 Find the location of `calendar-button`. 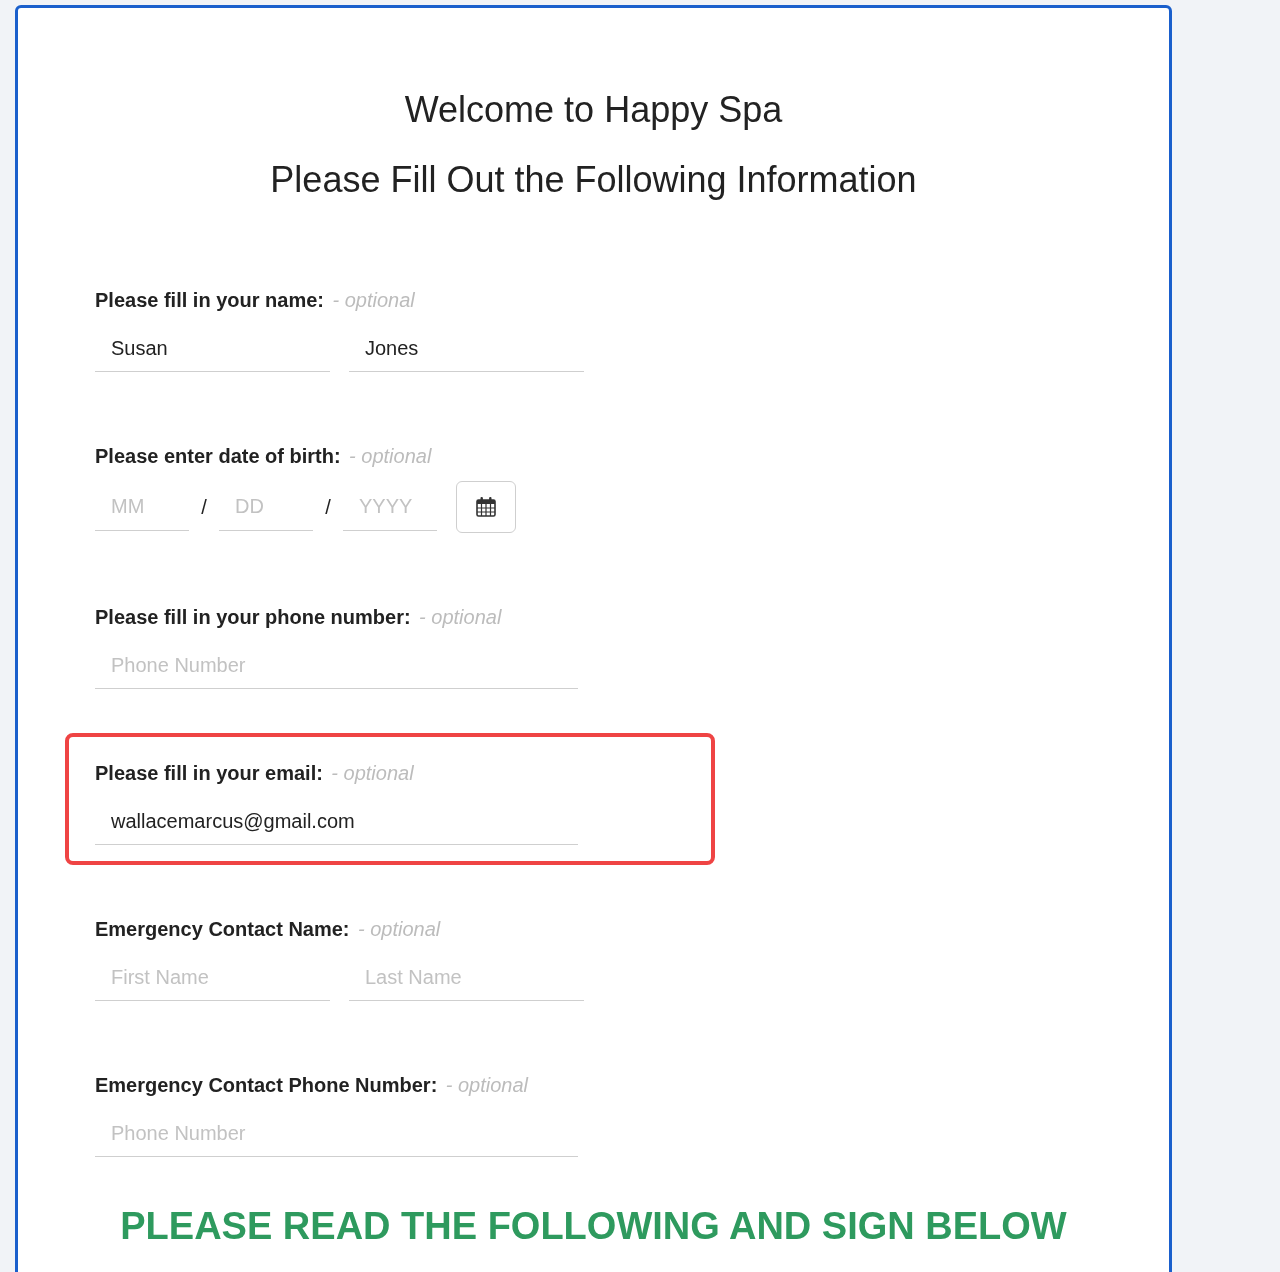

calendar-button is located at coordinates (486, 507).